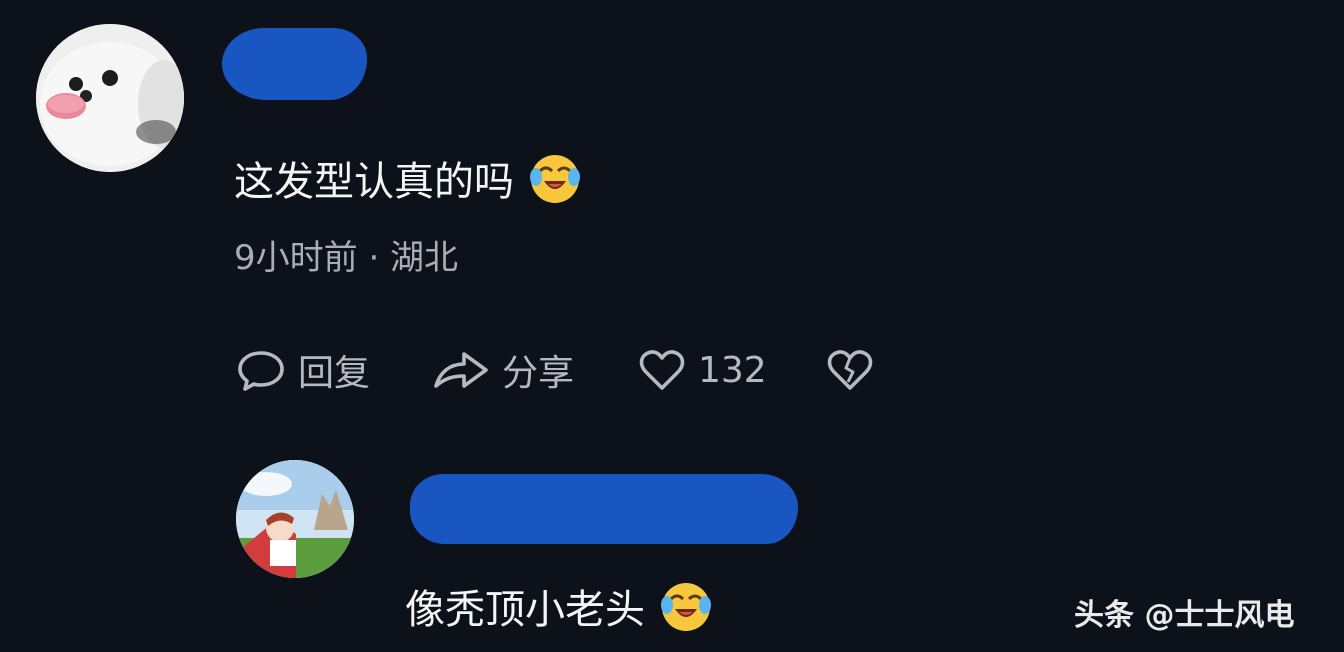 The width and height of the screenshot is (1344, 652). Describe the element at coordinates (538, 373) in the screenshot. I see `share-label: 分享` at that location.